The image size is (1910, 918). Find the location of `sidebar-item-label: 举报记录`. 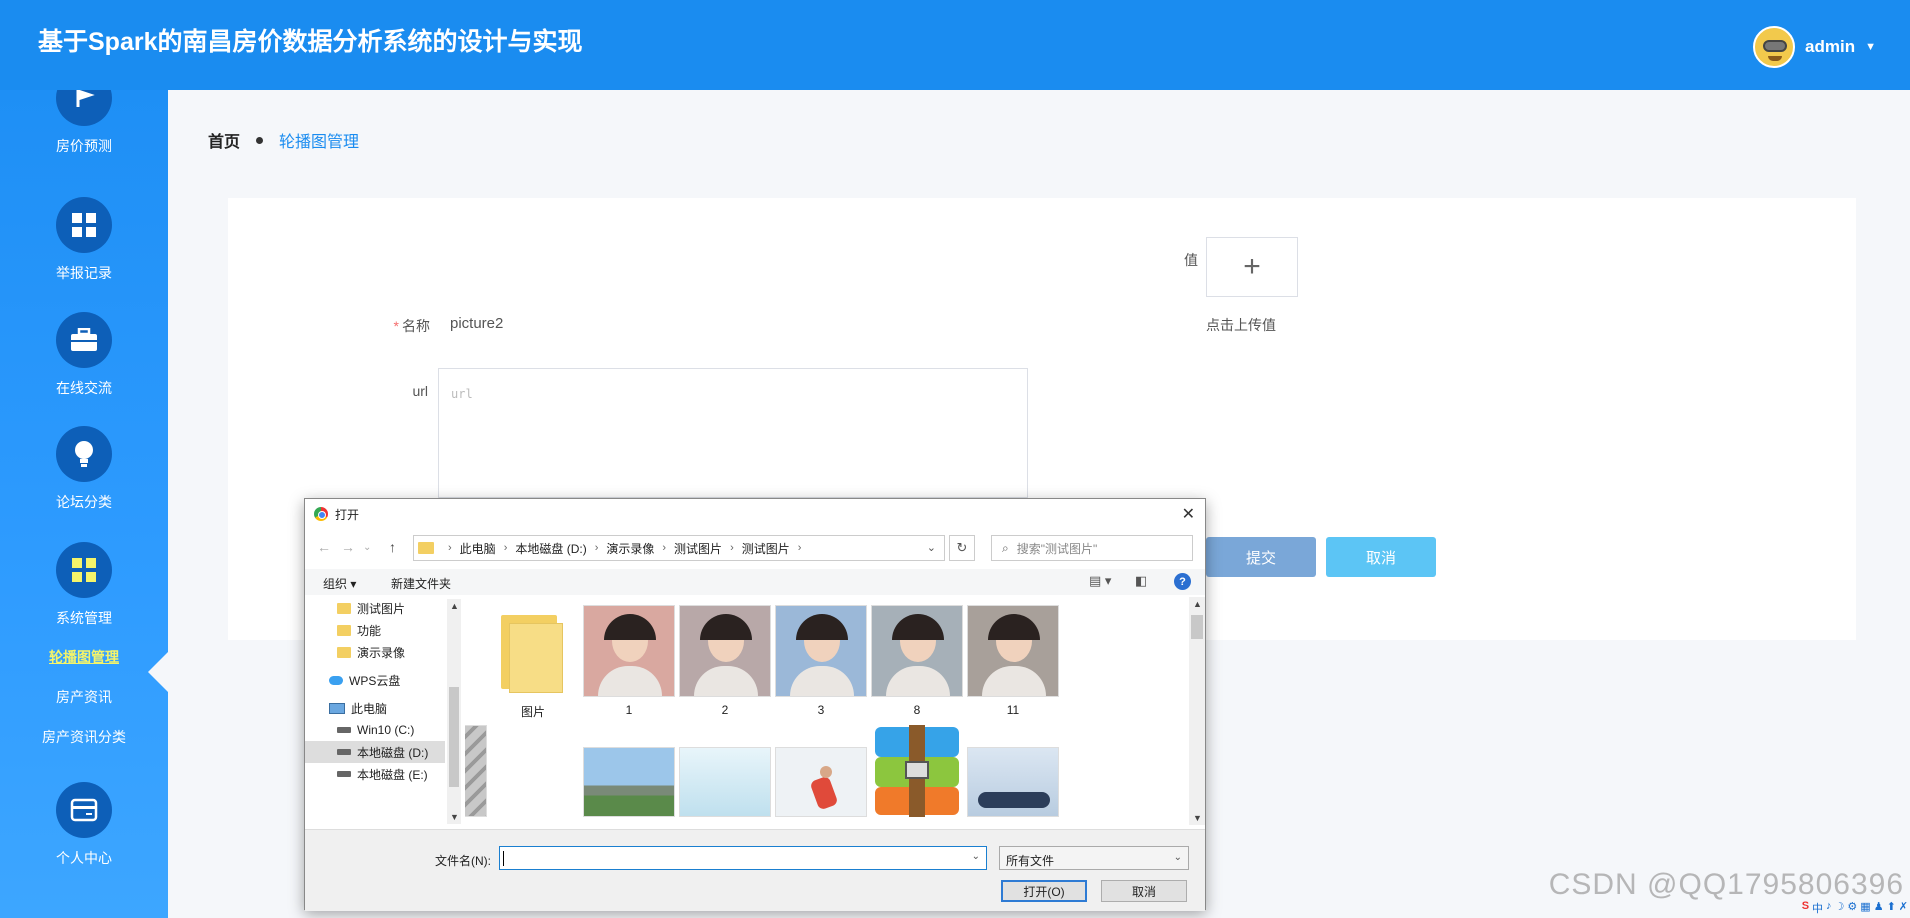

sidebar-item-label: 举报记录 is located at coordinates (84, 273).